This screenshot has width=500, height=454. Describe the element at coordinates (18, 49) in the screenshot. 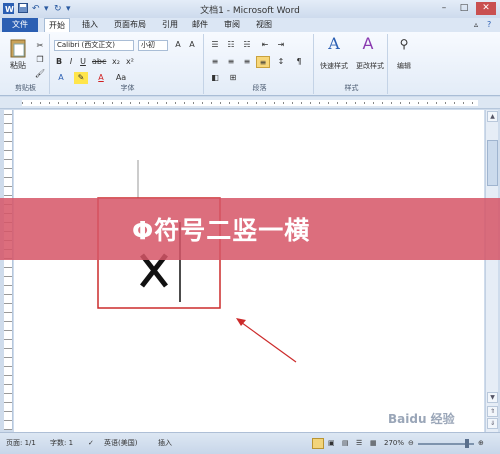

I see `paste-icon` at that location.